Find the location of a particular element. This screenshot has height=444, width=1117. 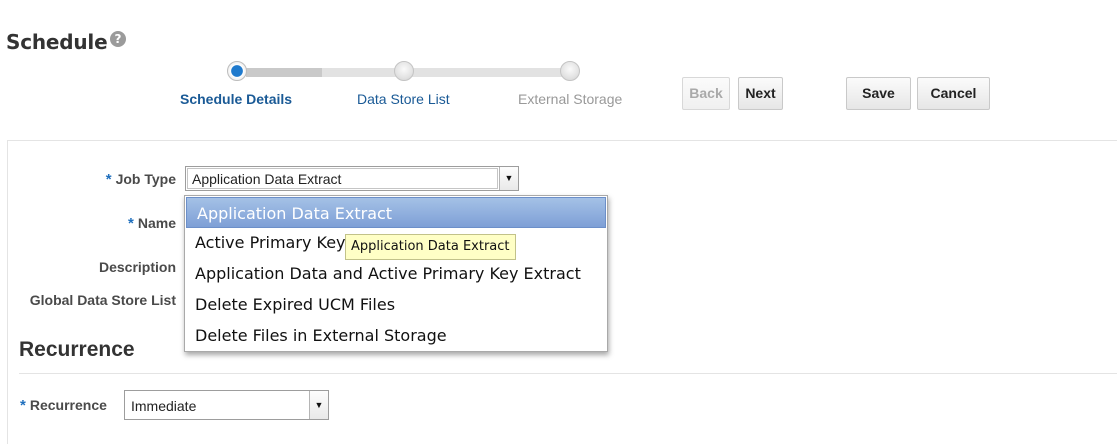

recurrence-label: * Recurrence is located at coordinates (63, 405).